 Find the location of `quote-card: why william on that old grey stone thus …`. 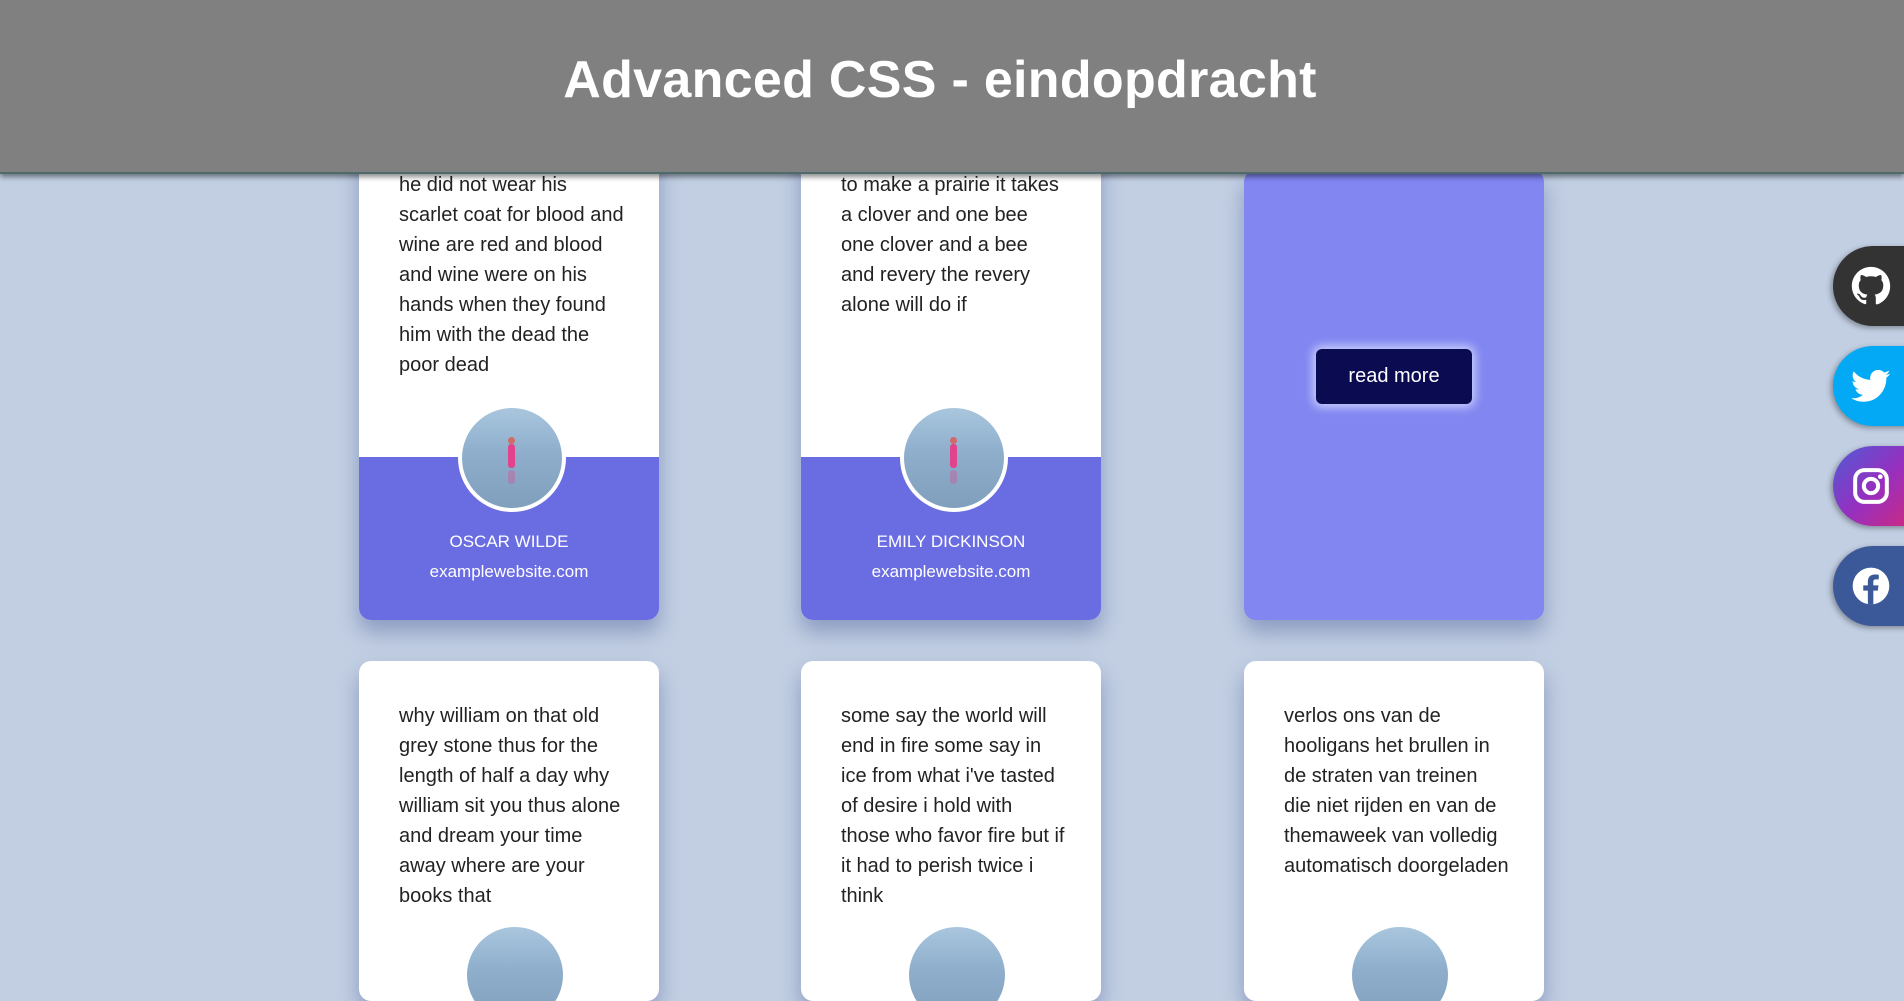

quote-card: why william on that old grey stone thus … is located at coordinates (509, 831).